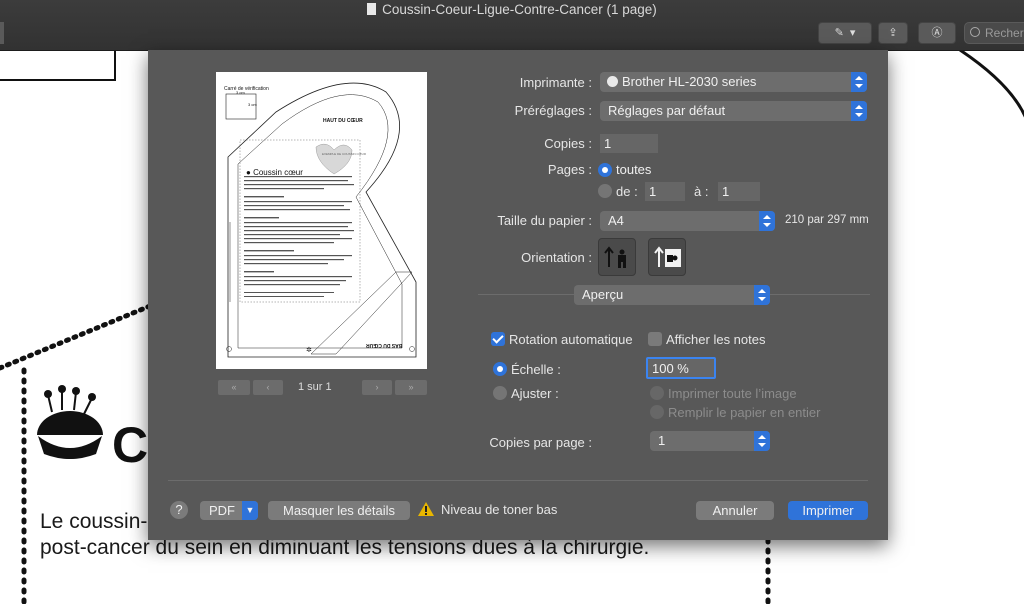 This screenshot has width=1024, height=604. What do you see at coordinates (556, 257) in the screenshot?
I see `orientation-label: Orientation :` at bounding box center [556, 257].